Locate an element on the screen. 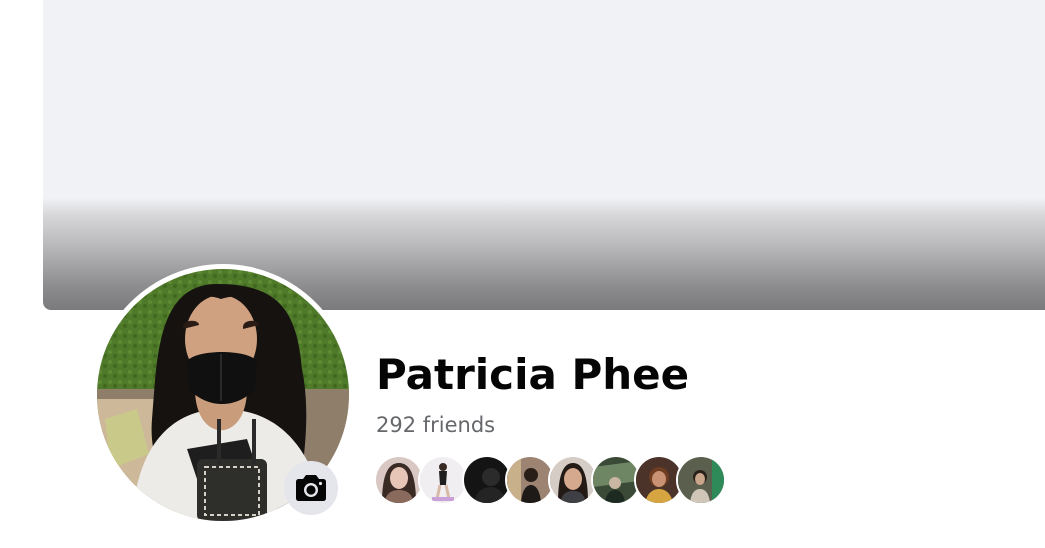 Image resolution: width=1045 pixels, height=548 pixels. camera-icon is located at coordinates (311, 488).